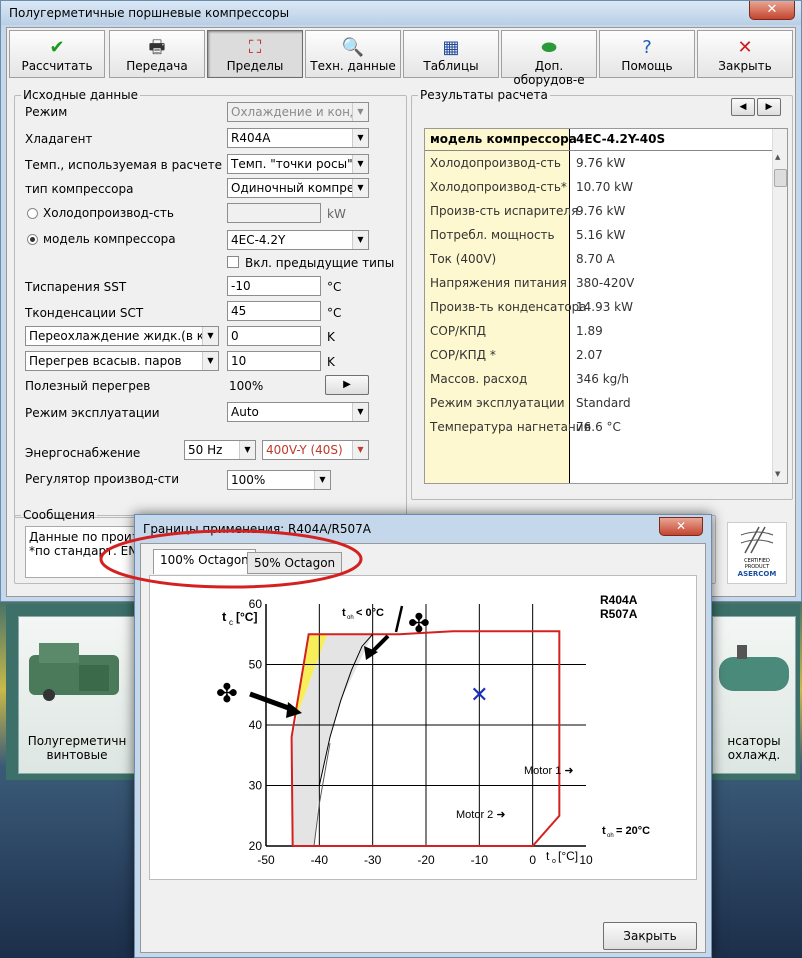  I want to click on x-tick-label: -20, so click(426, 860).